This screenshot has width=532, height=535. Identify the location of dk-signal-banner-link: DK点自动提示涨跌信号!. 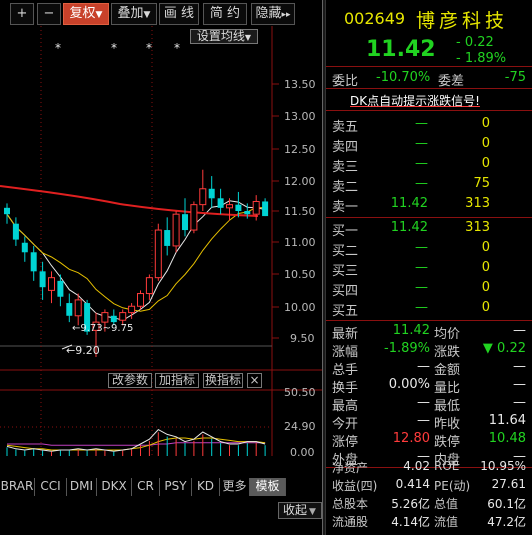
(415, 100).